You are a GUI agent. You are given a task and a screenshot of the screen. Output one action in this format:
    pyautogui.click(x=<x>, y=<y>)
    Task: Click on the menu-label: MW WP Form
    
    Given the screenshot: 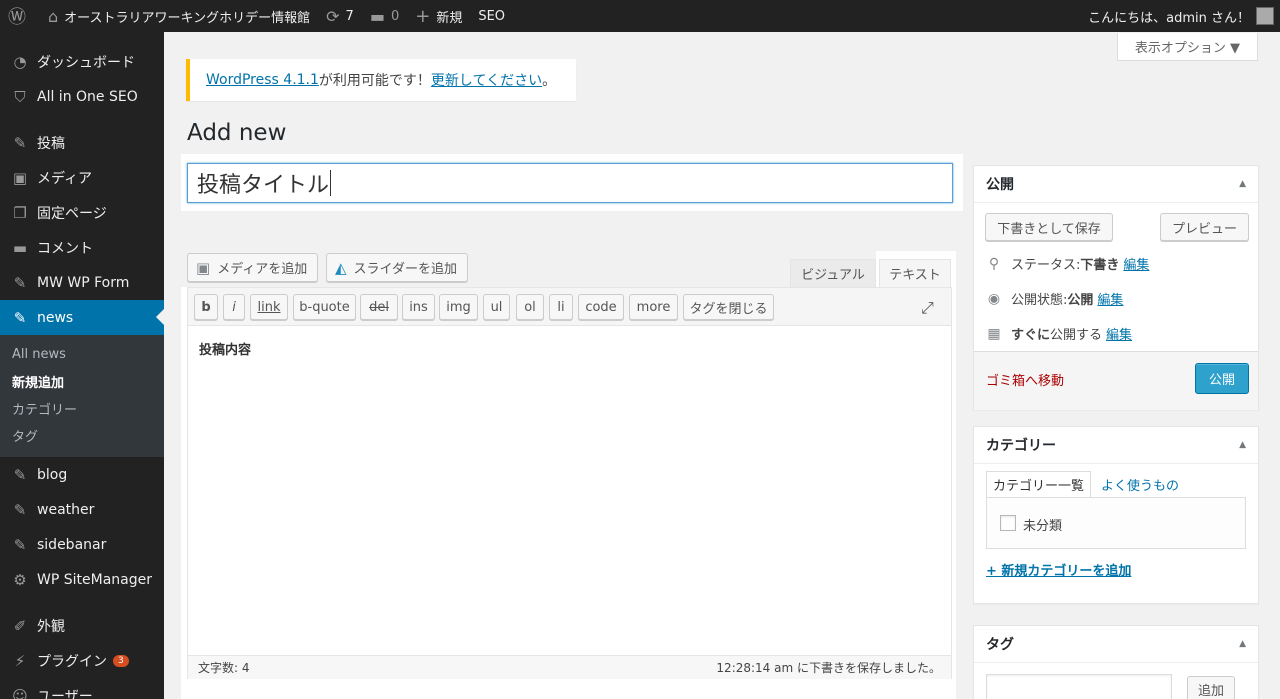 What is the action you would take?
    pyautogui.click(x=83, y=282)
    